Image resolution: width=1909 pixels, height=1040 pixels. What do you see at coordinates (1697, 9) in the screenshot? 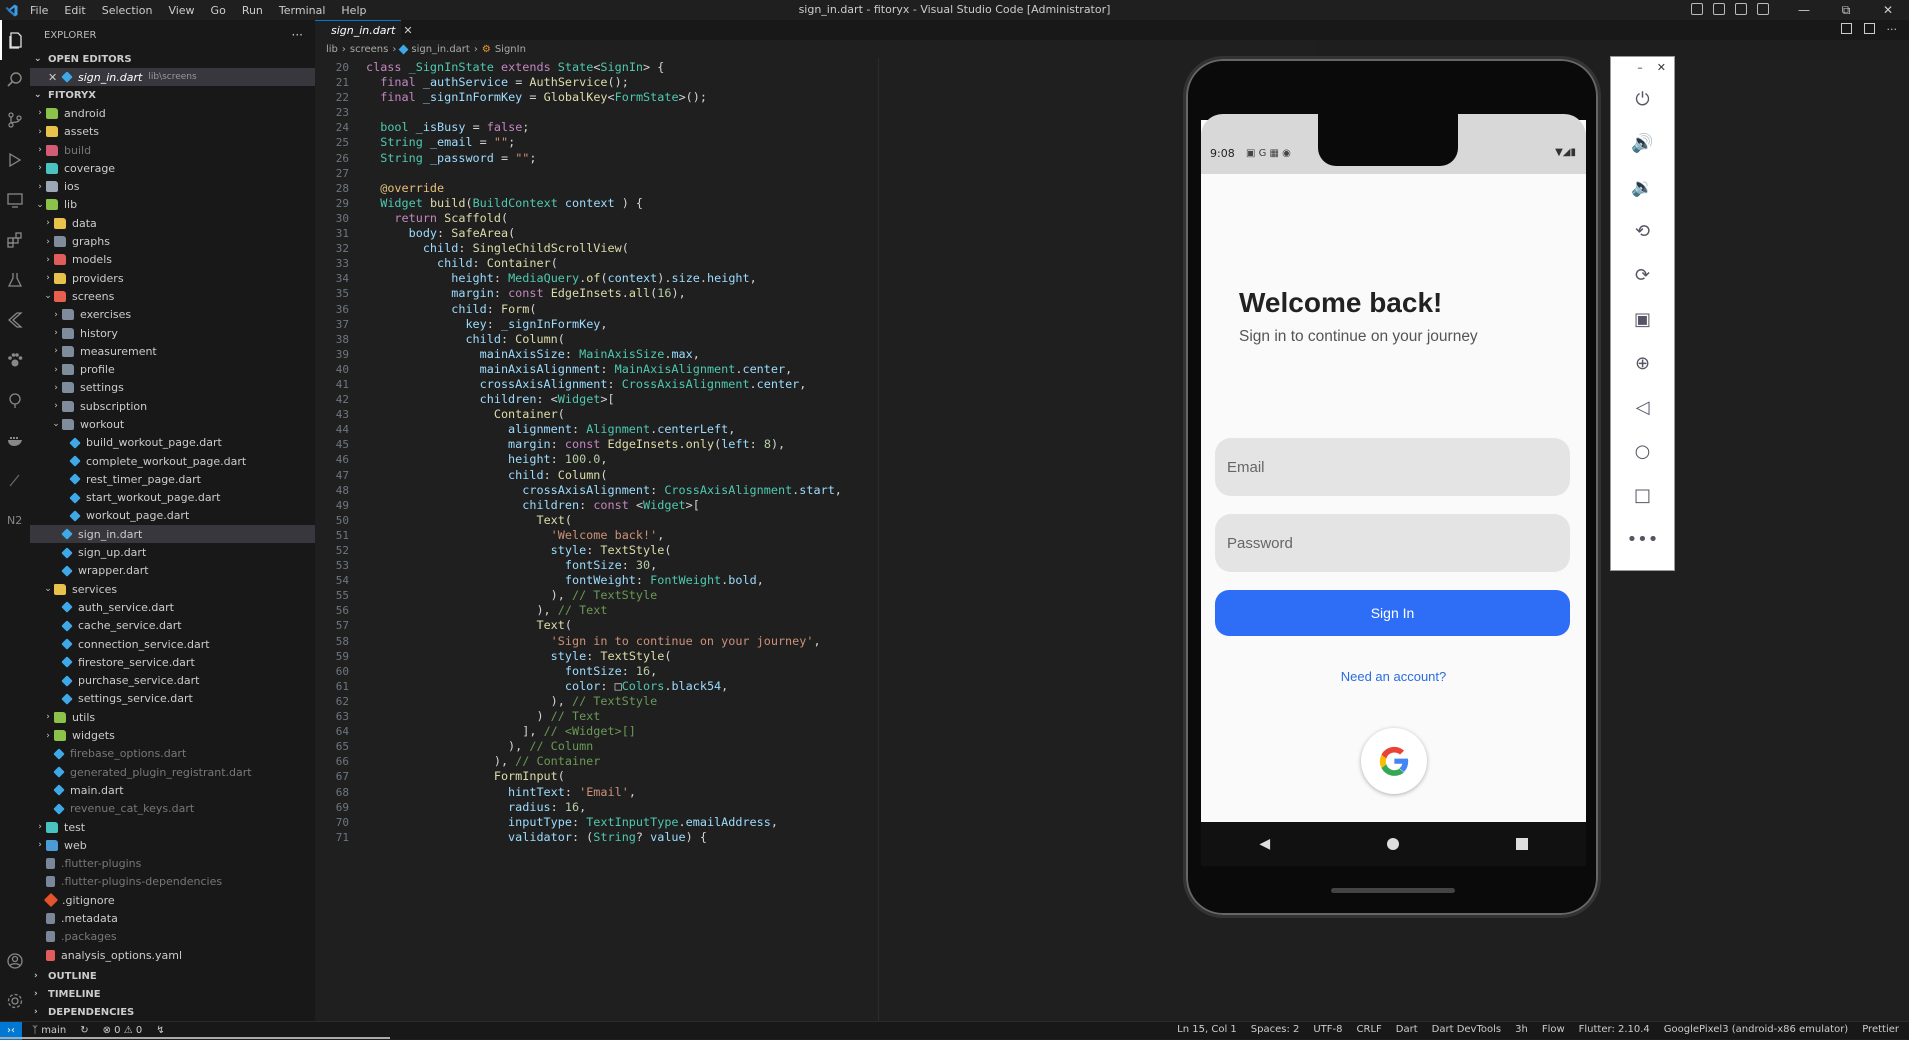
I see `toggle-primary-sidebar-icon` at bounding box center [1697, 9].